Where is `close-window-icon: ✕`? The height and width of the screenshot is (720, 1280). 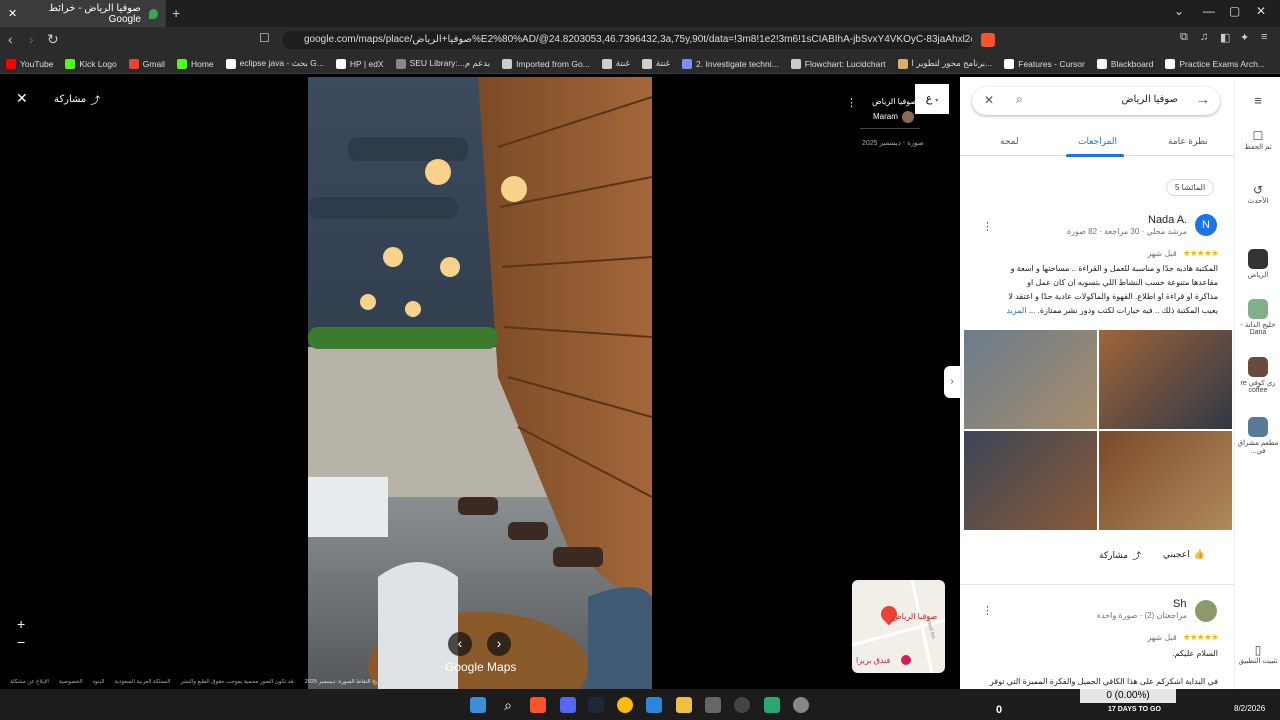
close-window-icon: ✕ is located at coordinates (1261, 11).